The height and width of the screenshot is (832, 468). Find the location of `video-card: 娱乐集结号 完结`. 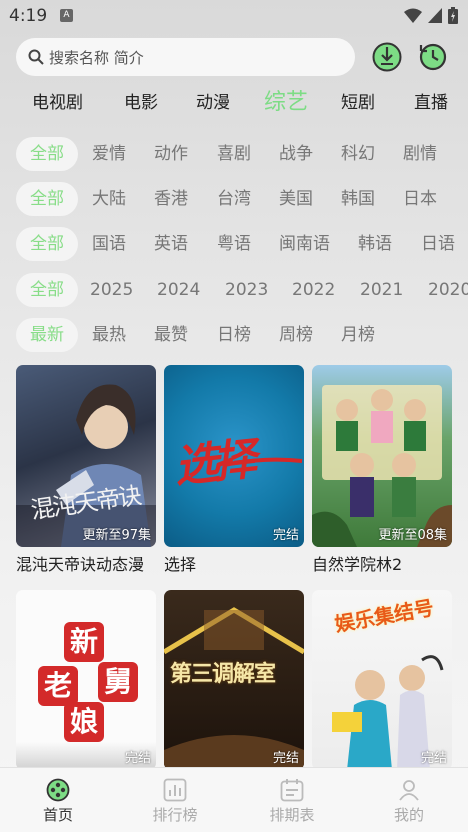

video-card: 娱乐集结号 完结 is located at coordinates (382, 680).